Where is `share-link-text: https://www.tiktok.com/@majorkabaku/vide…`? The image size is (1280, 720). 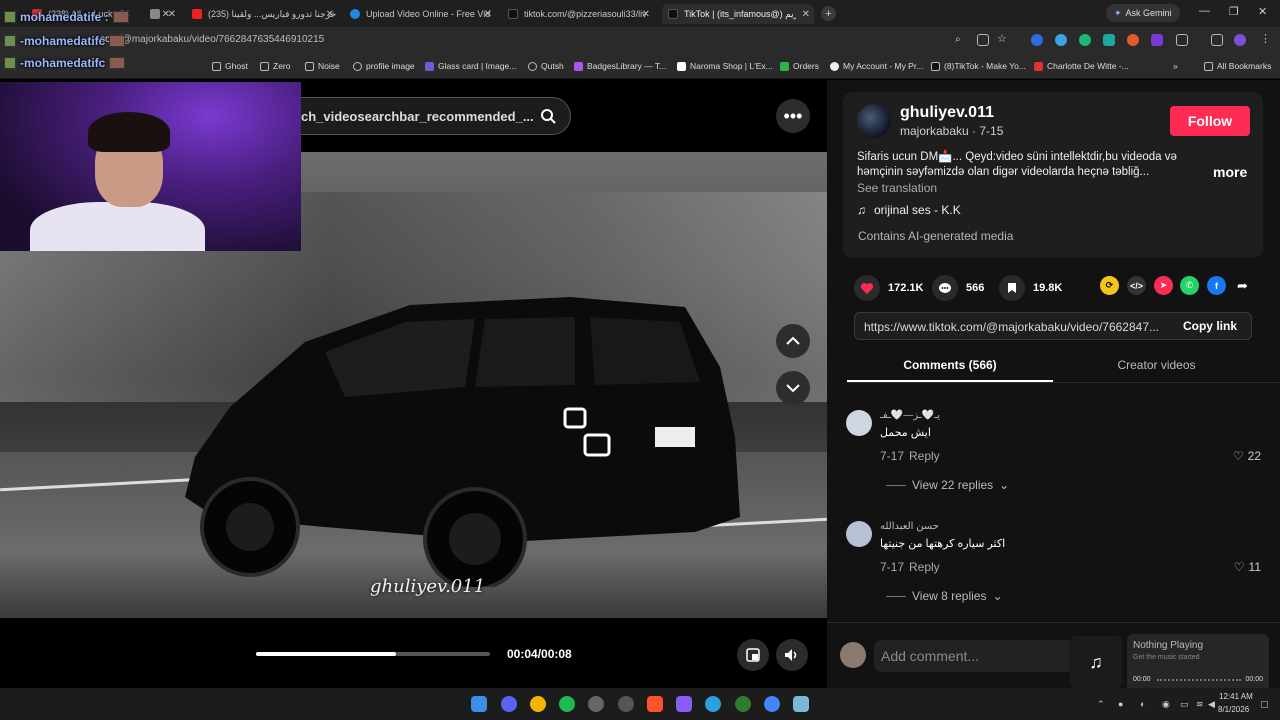
share-link-text: https://www.tiktok.com/@majorkabaku/vide… is located at coordinates (1017, 327).